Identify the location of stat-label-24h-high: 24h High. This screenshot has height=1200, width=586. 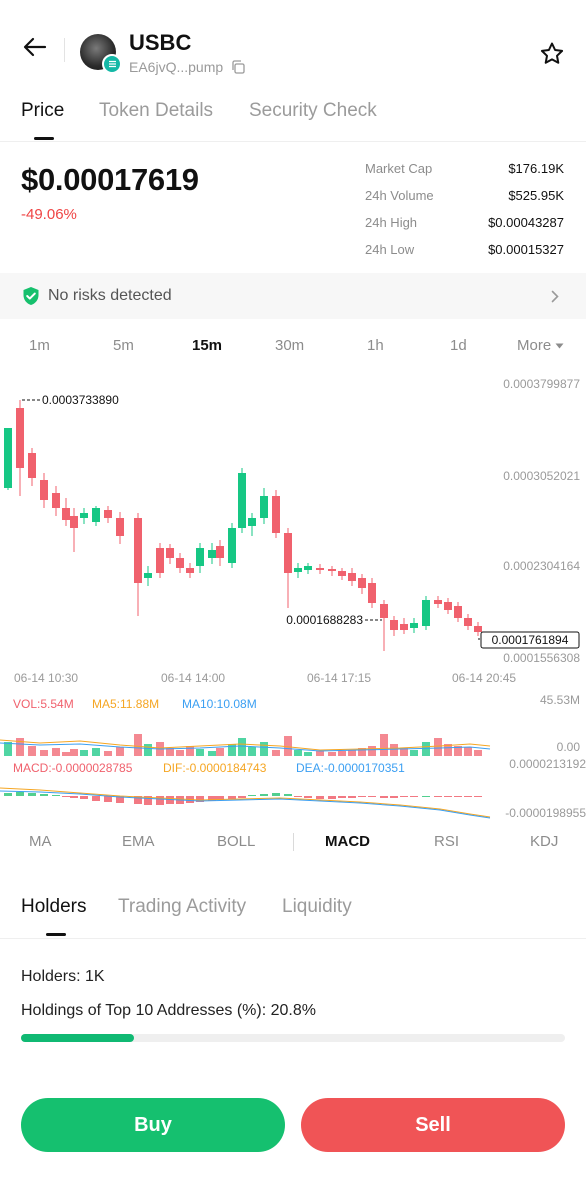
(391, 222).